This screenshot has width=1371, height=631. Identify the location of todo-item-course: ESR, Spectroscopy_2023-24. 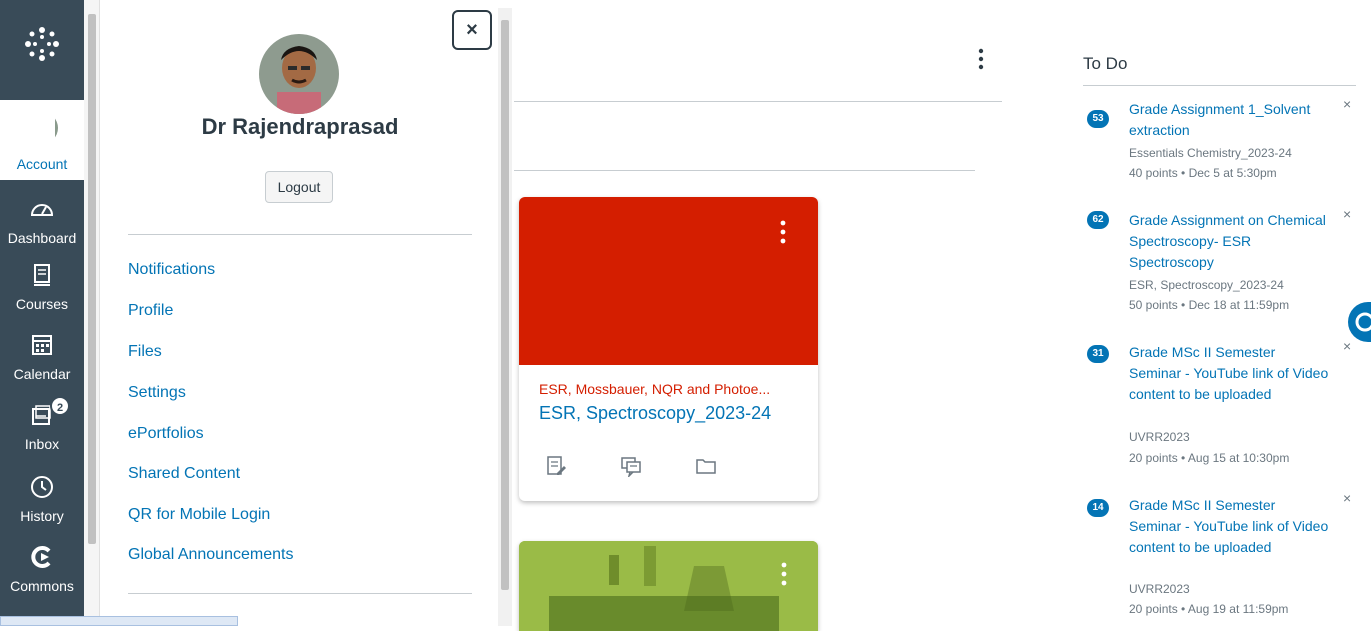
(1206, 285).